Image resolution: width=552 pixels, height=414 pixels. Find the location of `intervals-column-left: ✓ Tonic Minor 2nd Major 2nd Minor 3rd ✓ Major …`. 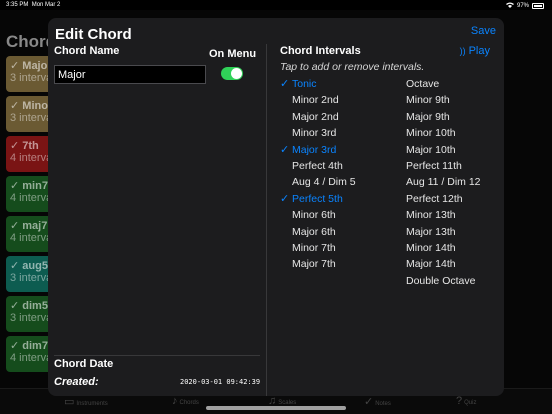

intervals-column-left: ✓ Tonic Minor 2nd Major 2nd Minor 3rd ✓ Major … is located at coordinates (339, 174).